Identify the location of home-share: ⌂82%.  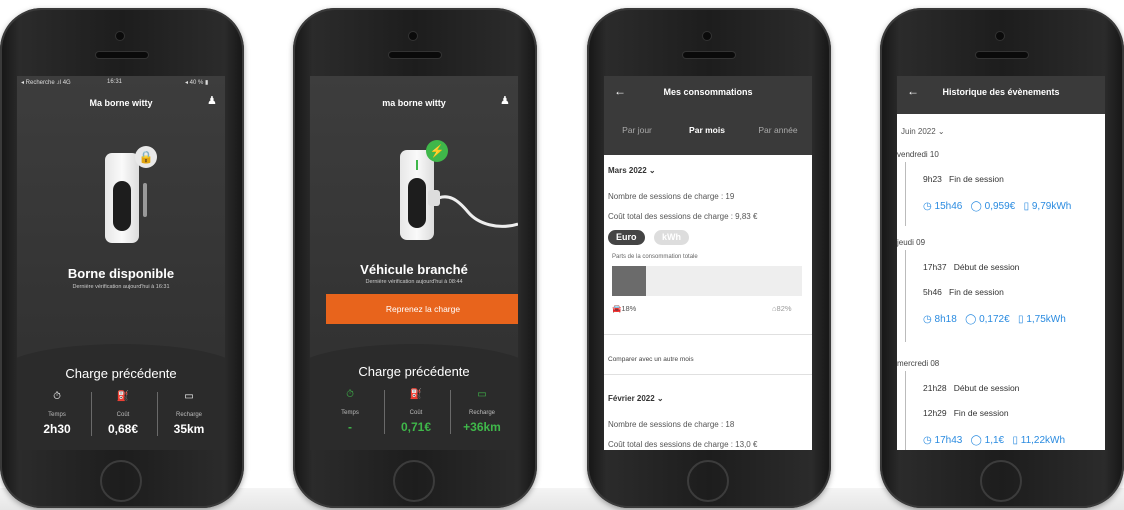
(782, 308).